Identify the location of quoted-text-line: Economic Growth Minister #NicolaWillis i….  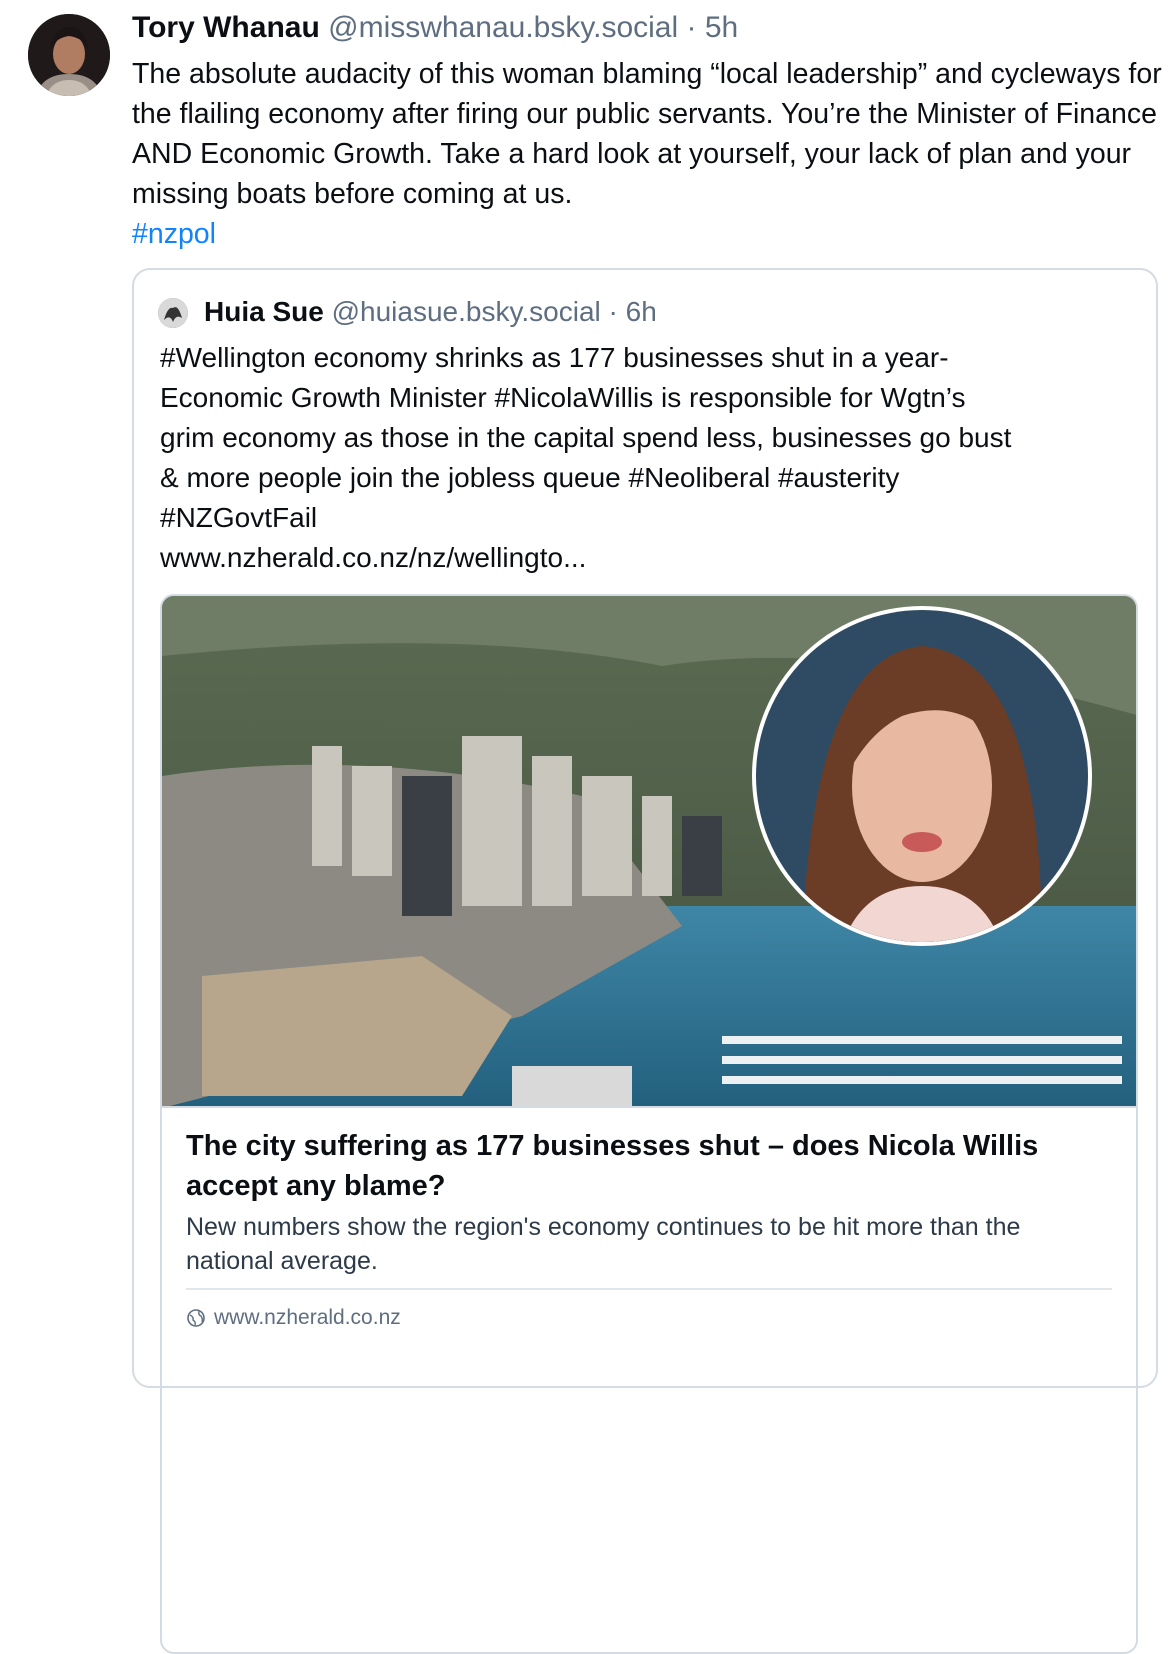
(563, 397).